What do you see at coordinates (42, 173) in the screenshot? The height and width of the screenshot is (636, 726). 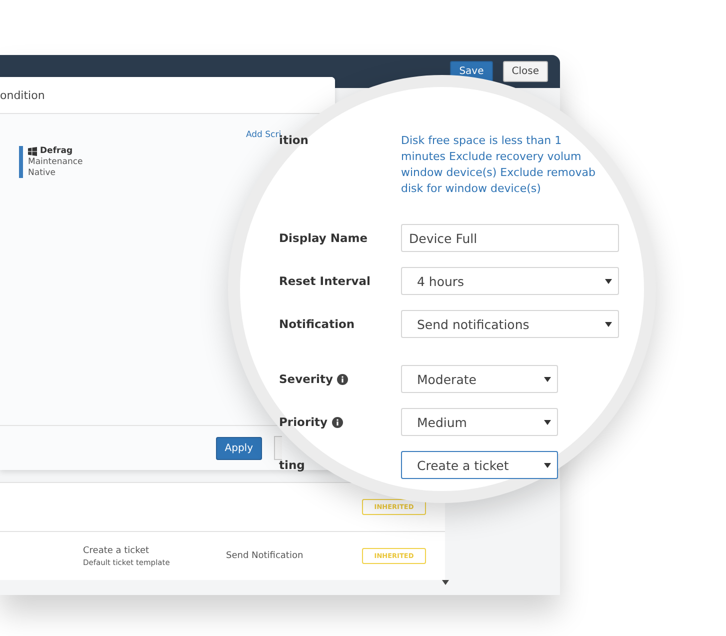 I see `script-type: Native` at bounding box center [42, 173].